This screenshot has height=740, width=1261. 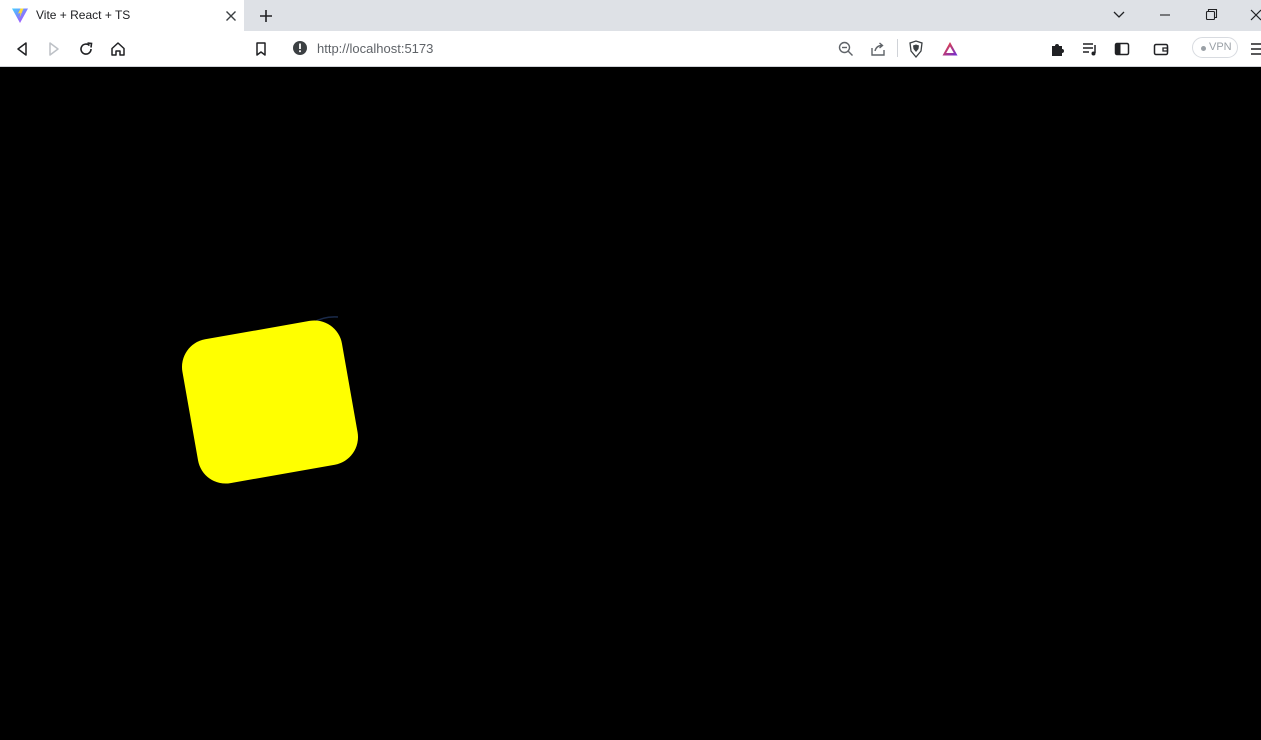 What do you see at coordinates (916, 49) in the screenshot?
I see `brave-shields-icon` at bounding box center [916, 49].